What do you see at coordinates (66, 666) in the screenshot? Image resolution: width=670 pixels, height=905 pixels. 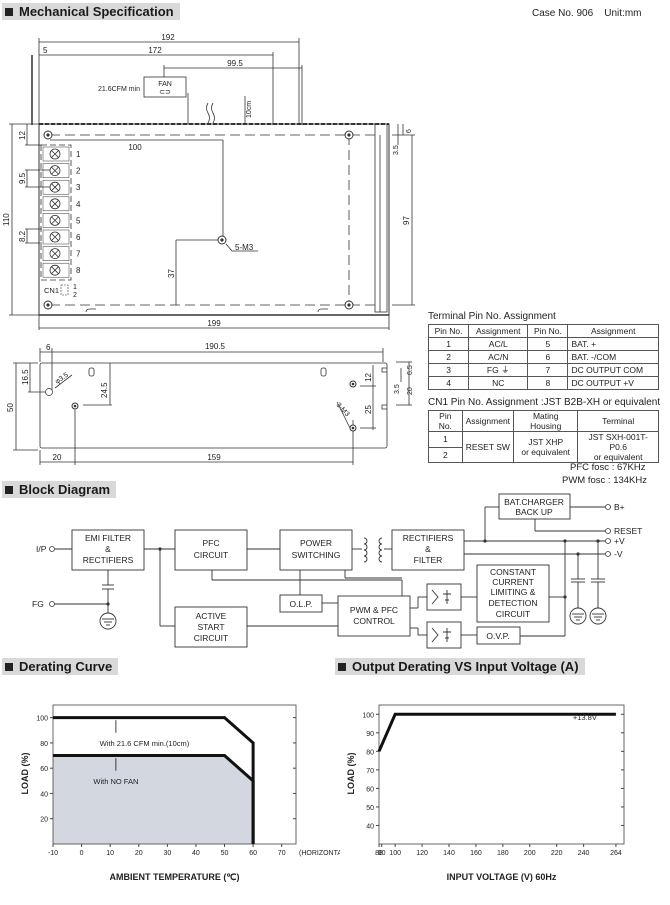 I see `section-title-text: Derating Curve` at bounding box center [66, 666].